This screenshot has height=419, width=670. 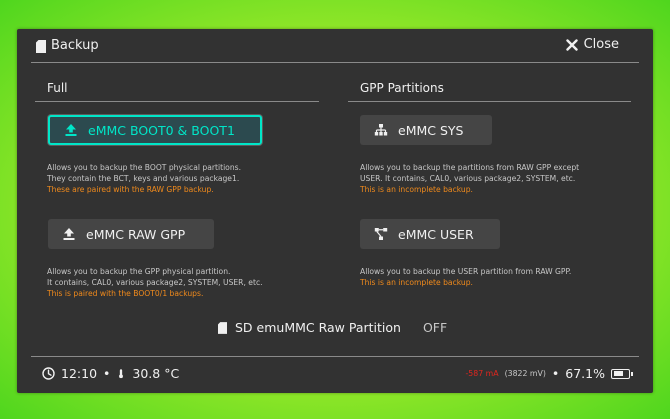 What do you see at coordinates (136, 234) in the screenshot?
I see `emmc-raw-gpp-label: eMMC RAW GPP` at bounding box center [136, 234].